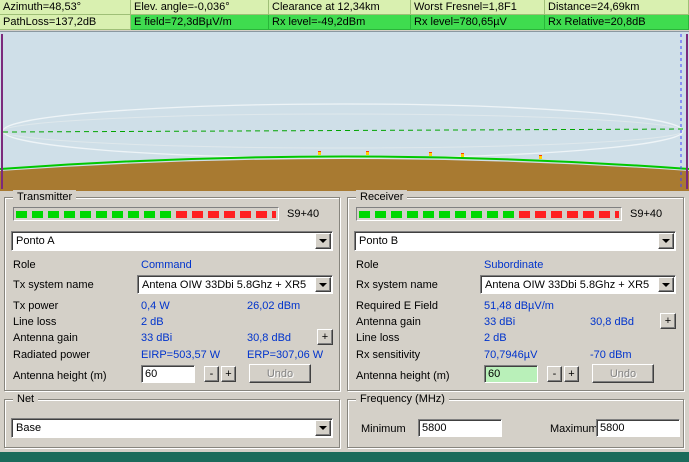  Describe the element at coordinates (646, 214) in the screenshot. I see `rx-smeter-reading: S9+40` at that location.